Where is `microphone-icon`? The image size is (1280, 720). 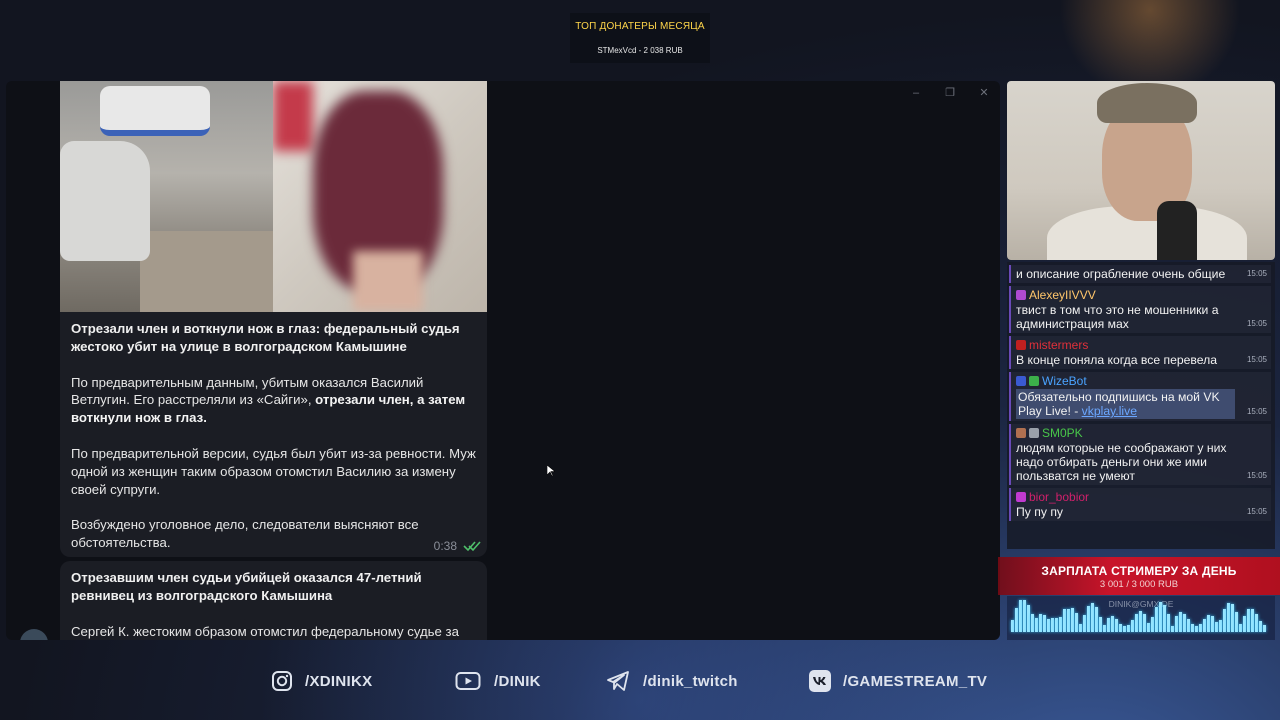 microphone-icon is located at coordinates (1177, 230).